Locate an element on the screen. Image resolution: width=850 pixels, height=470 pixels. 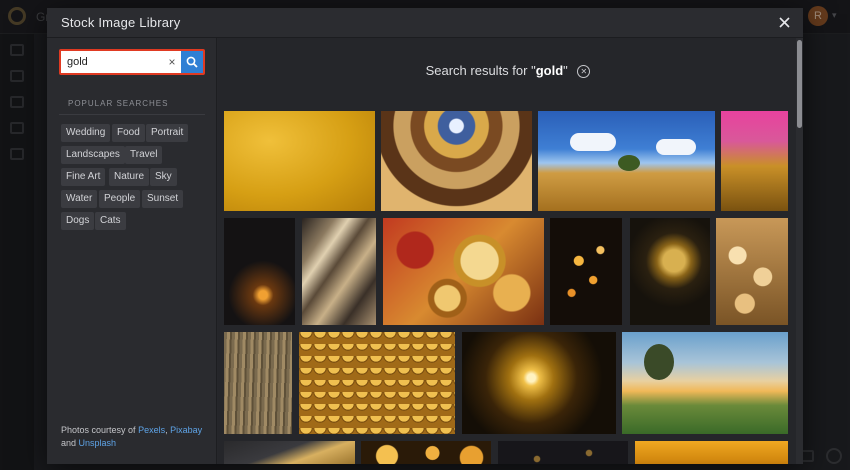
results-prefix: Search results for " is located at coordinates (480, 70).